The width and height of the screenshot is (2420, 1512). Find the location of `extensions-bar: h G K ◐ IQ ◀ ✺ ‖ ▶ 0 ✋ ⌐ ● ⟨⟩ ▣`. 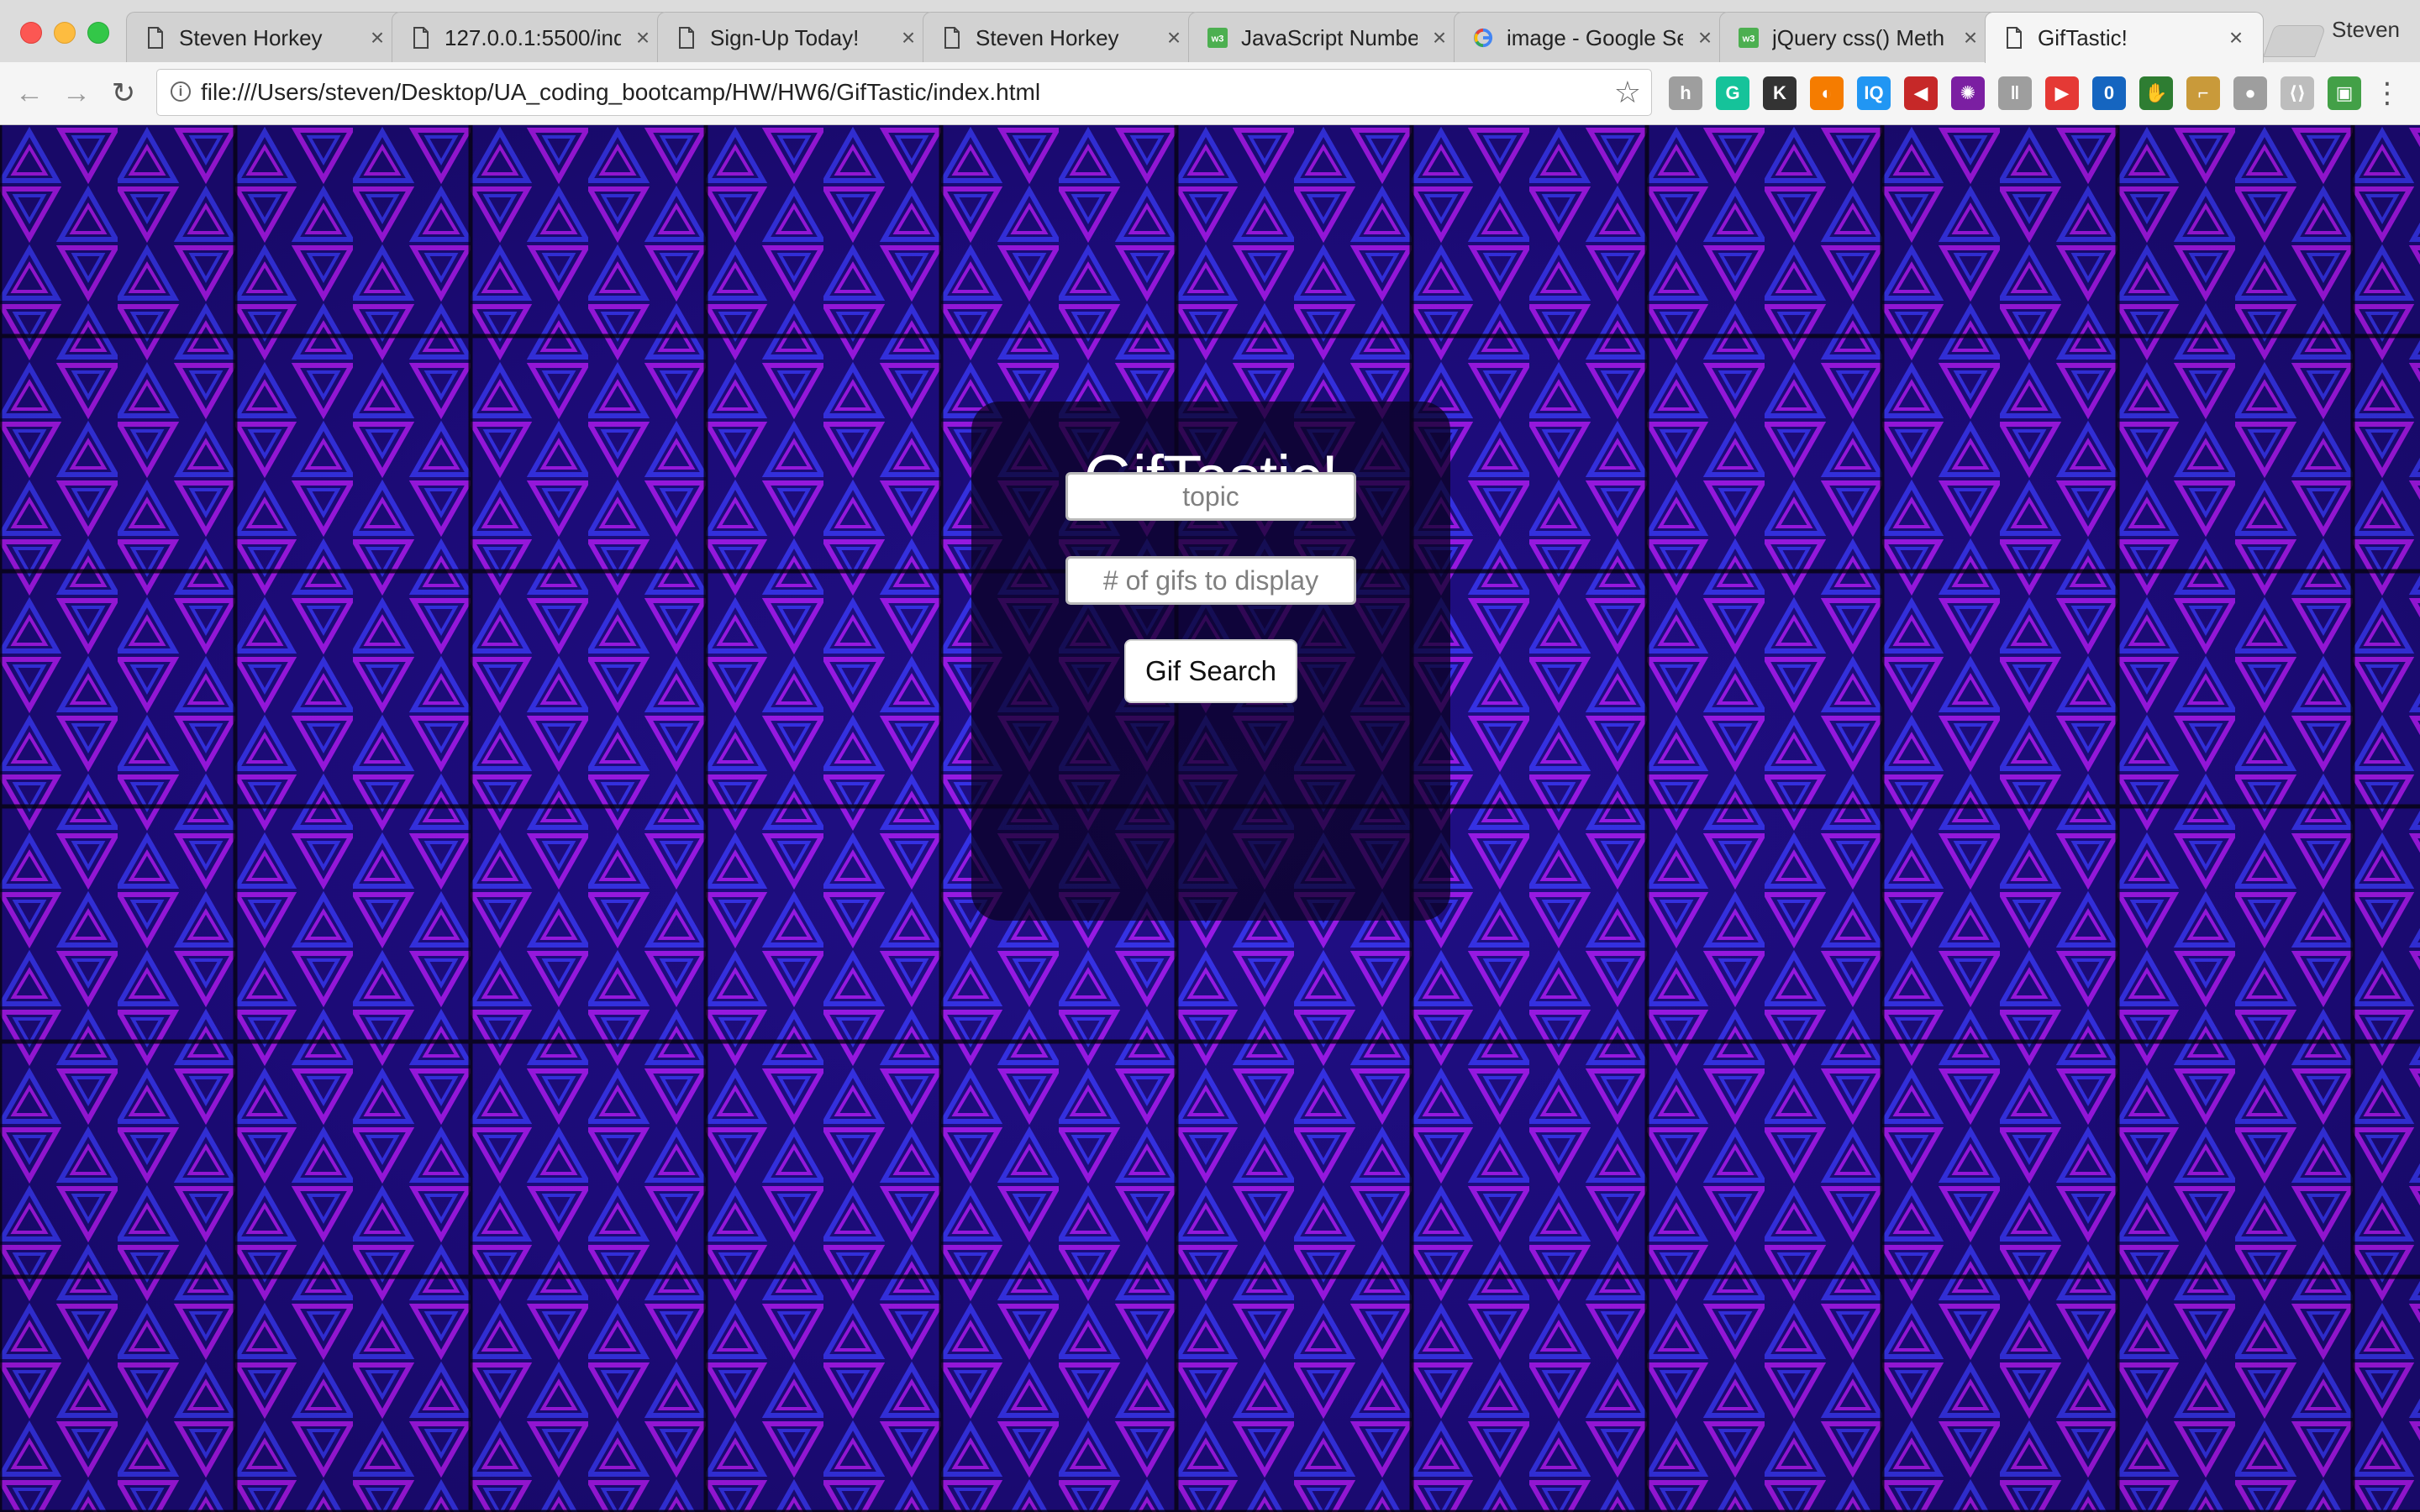

extensions-bar: h G K ◐ IQ ◀ ✺ ‖ ▶ 0 ✋ ⌐ ● ⟨⟩ ▣ is located at coordinates (2015, 93).